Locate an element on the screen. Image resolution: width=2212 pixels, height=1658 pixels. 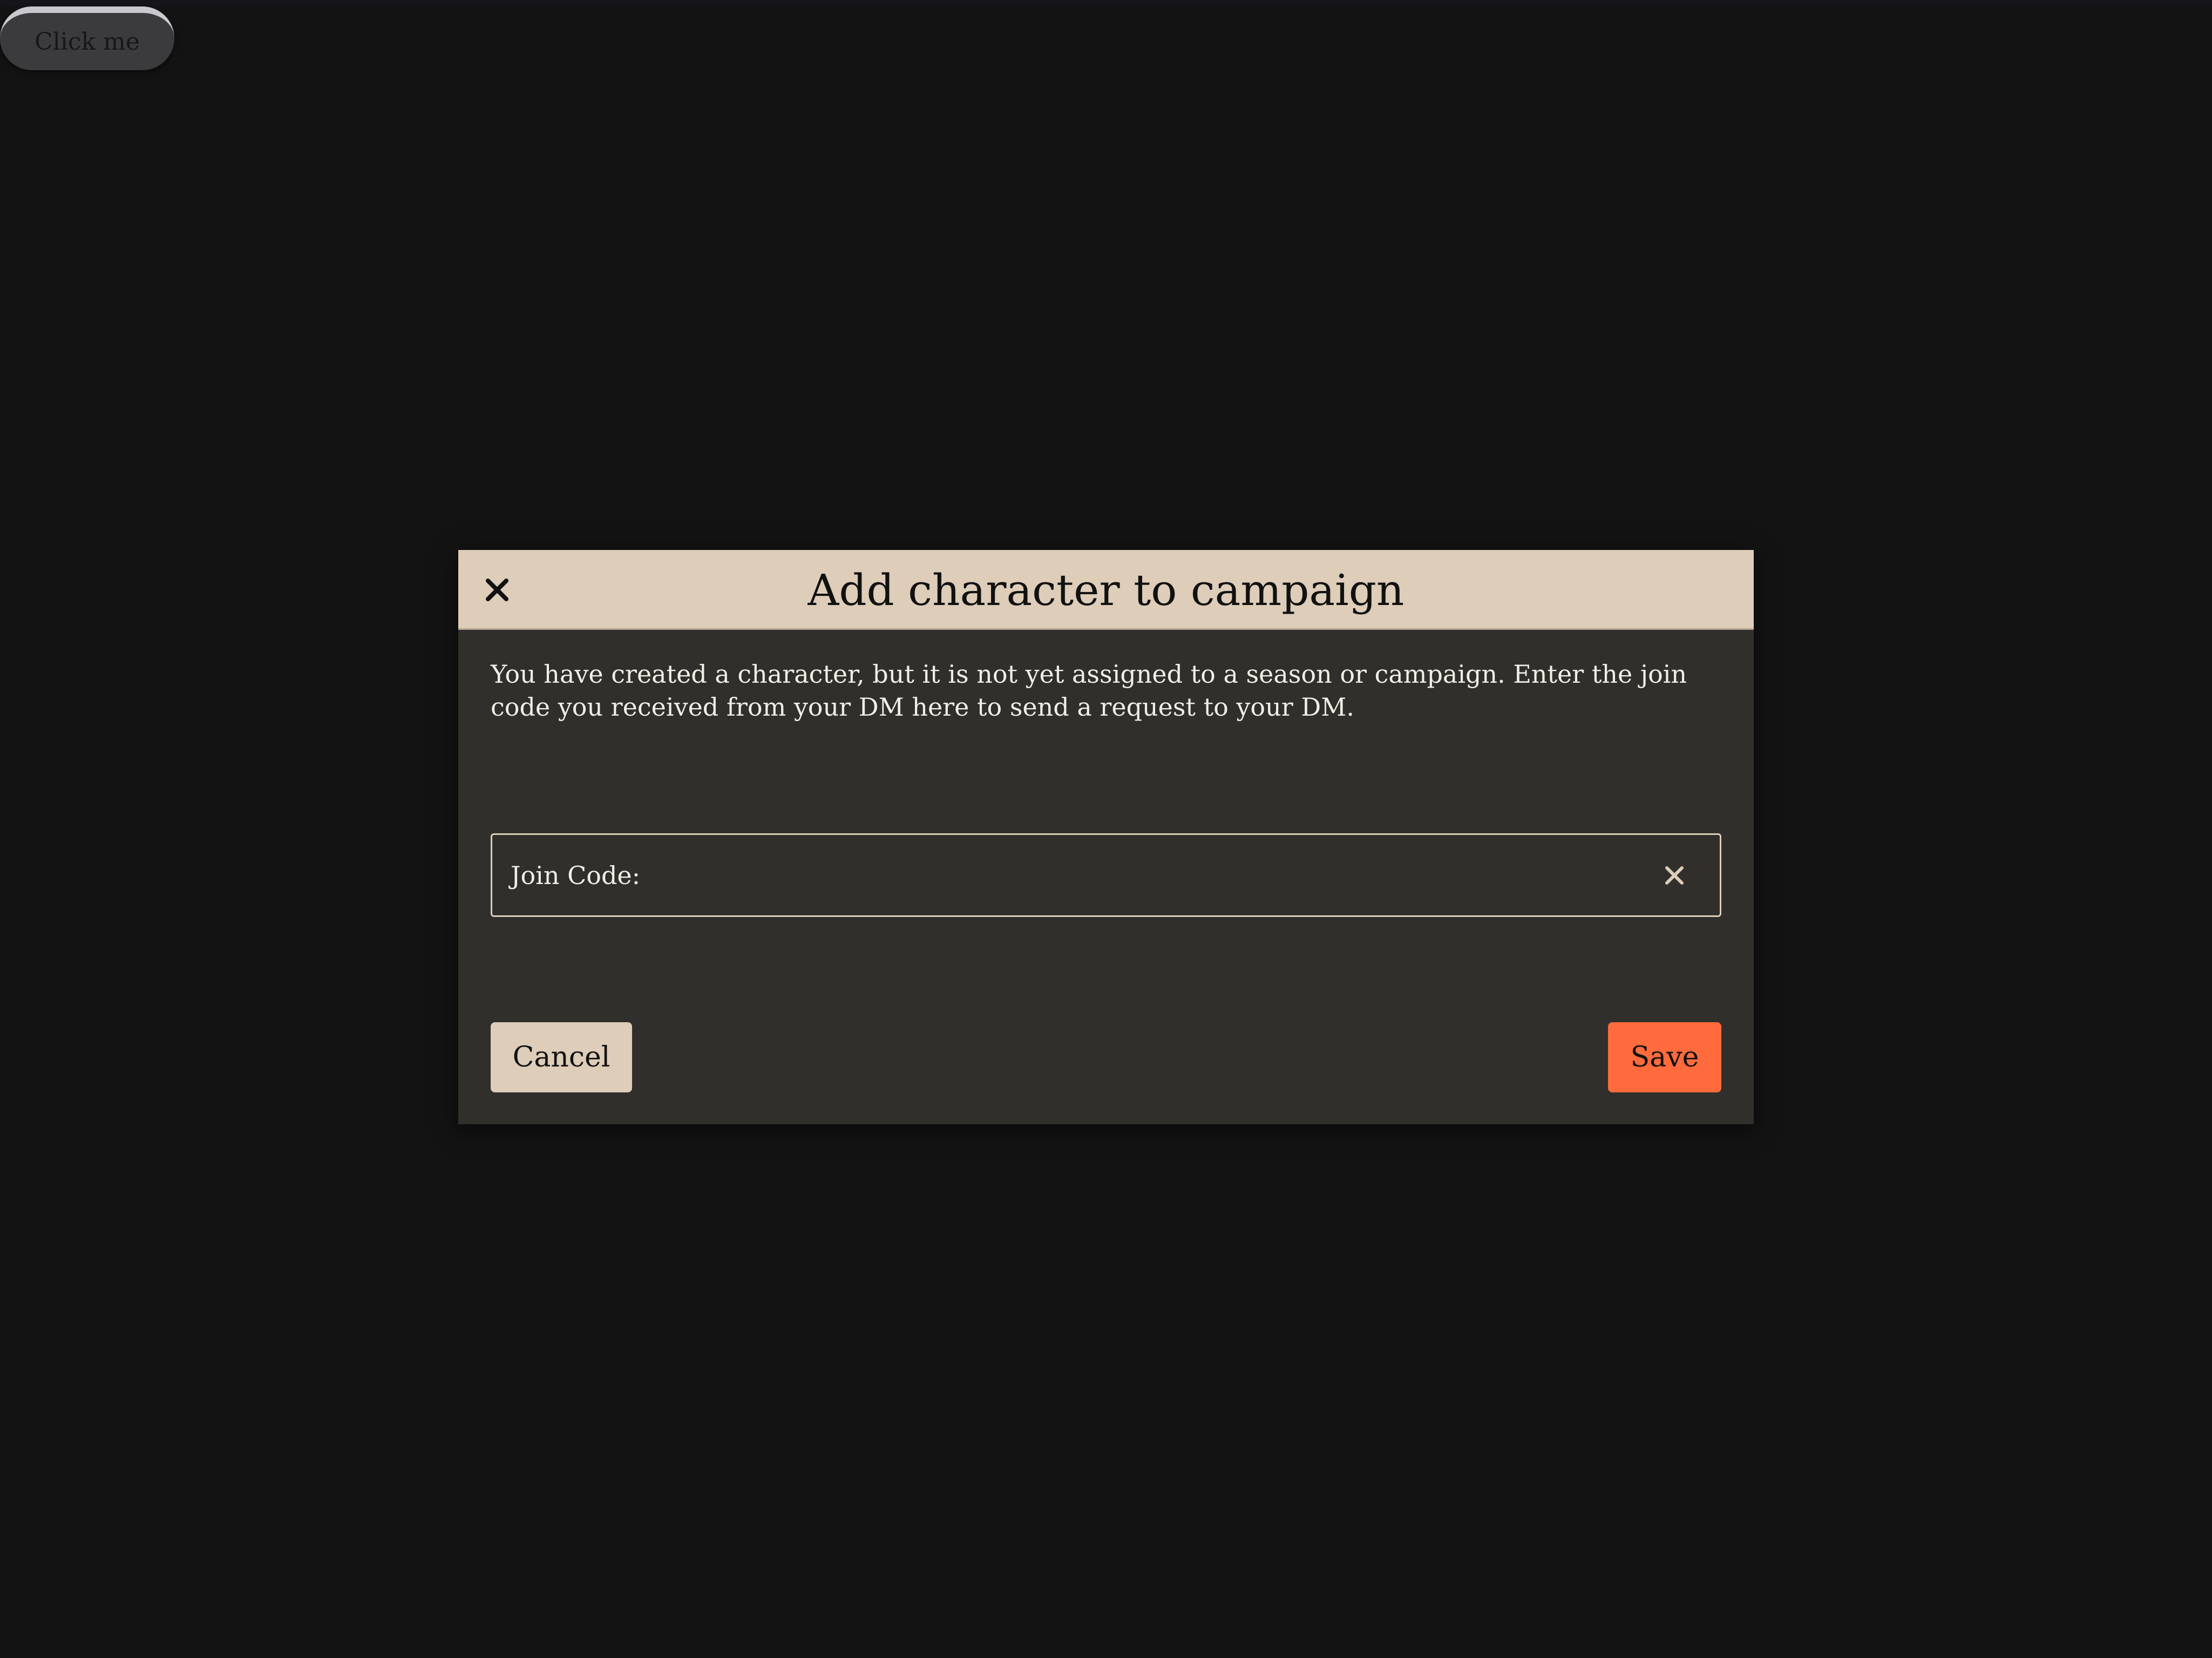
join-code-field: Join Code: is located at coordinates (1106, 875).